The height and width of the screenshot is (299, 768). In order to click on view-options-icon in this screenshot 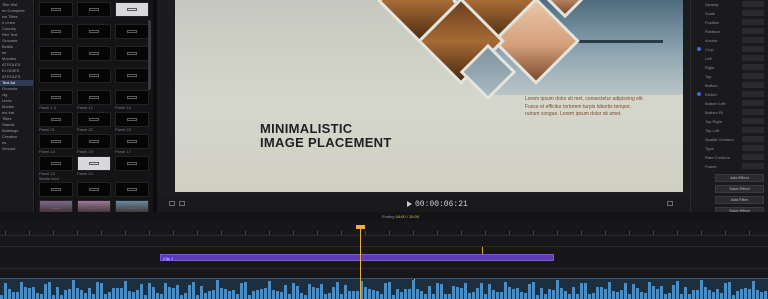, I will do `click(172, 203)`.